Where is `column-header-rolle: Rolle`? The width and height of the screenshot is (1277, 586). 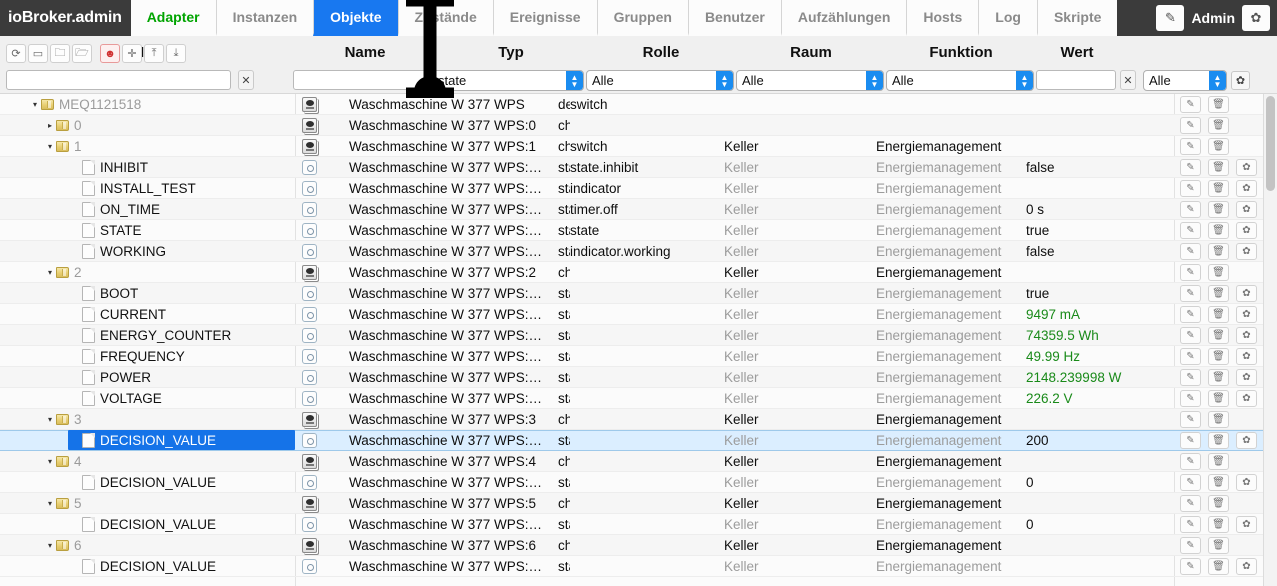 column-header-rolle: Rolle is located at coordinates (661, 52).